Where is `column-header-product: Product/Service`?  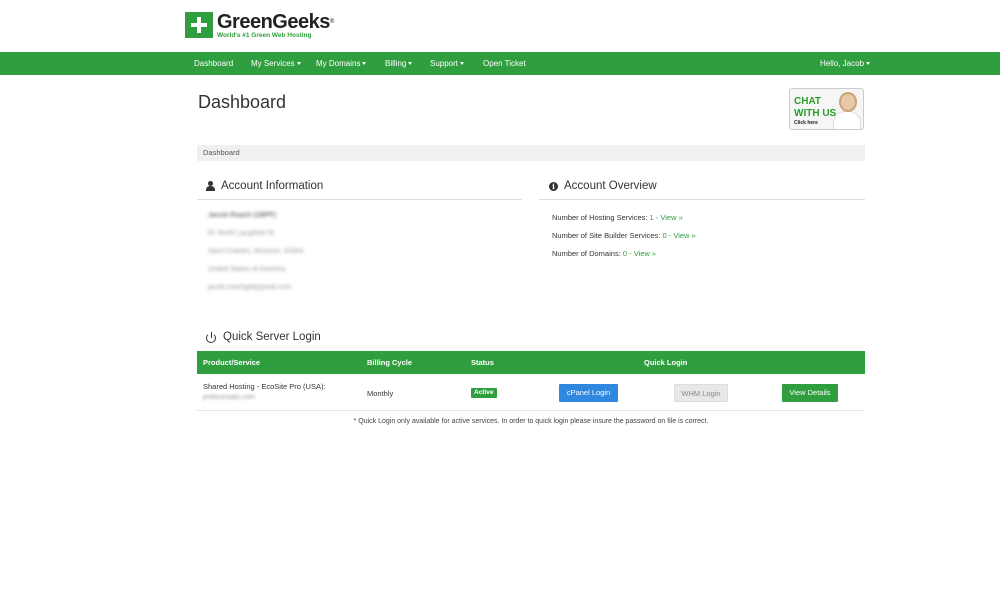 column-header-product: Product/Service is located at coordinates (232, 362).